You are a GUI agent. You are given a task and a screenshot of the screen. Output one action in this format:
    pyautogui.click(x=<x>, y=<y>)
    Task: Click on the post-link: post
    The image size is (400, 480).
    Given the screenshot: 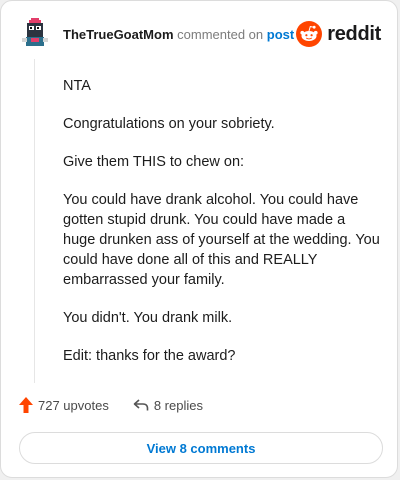 What is the action you would take?
    pyautogui.click(x=280, y=34)
    